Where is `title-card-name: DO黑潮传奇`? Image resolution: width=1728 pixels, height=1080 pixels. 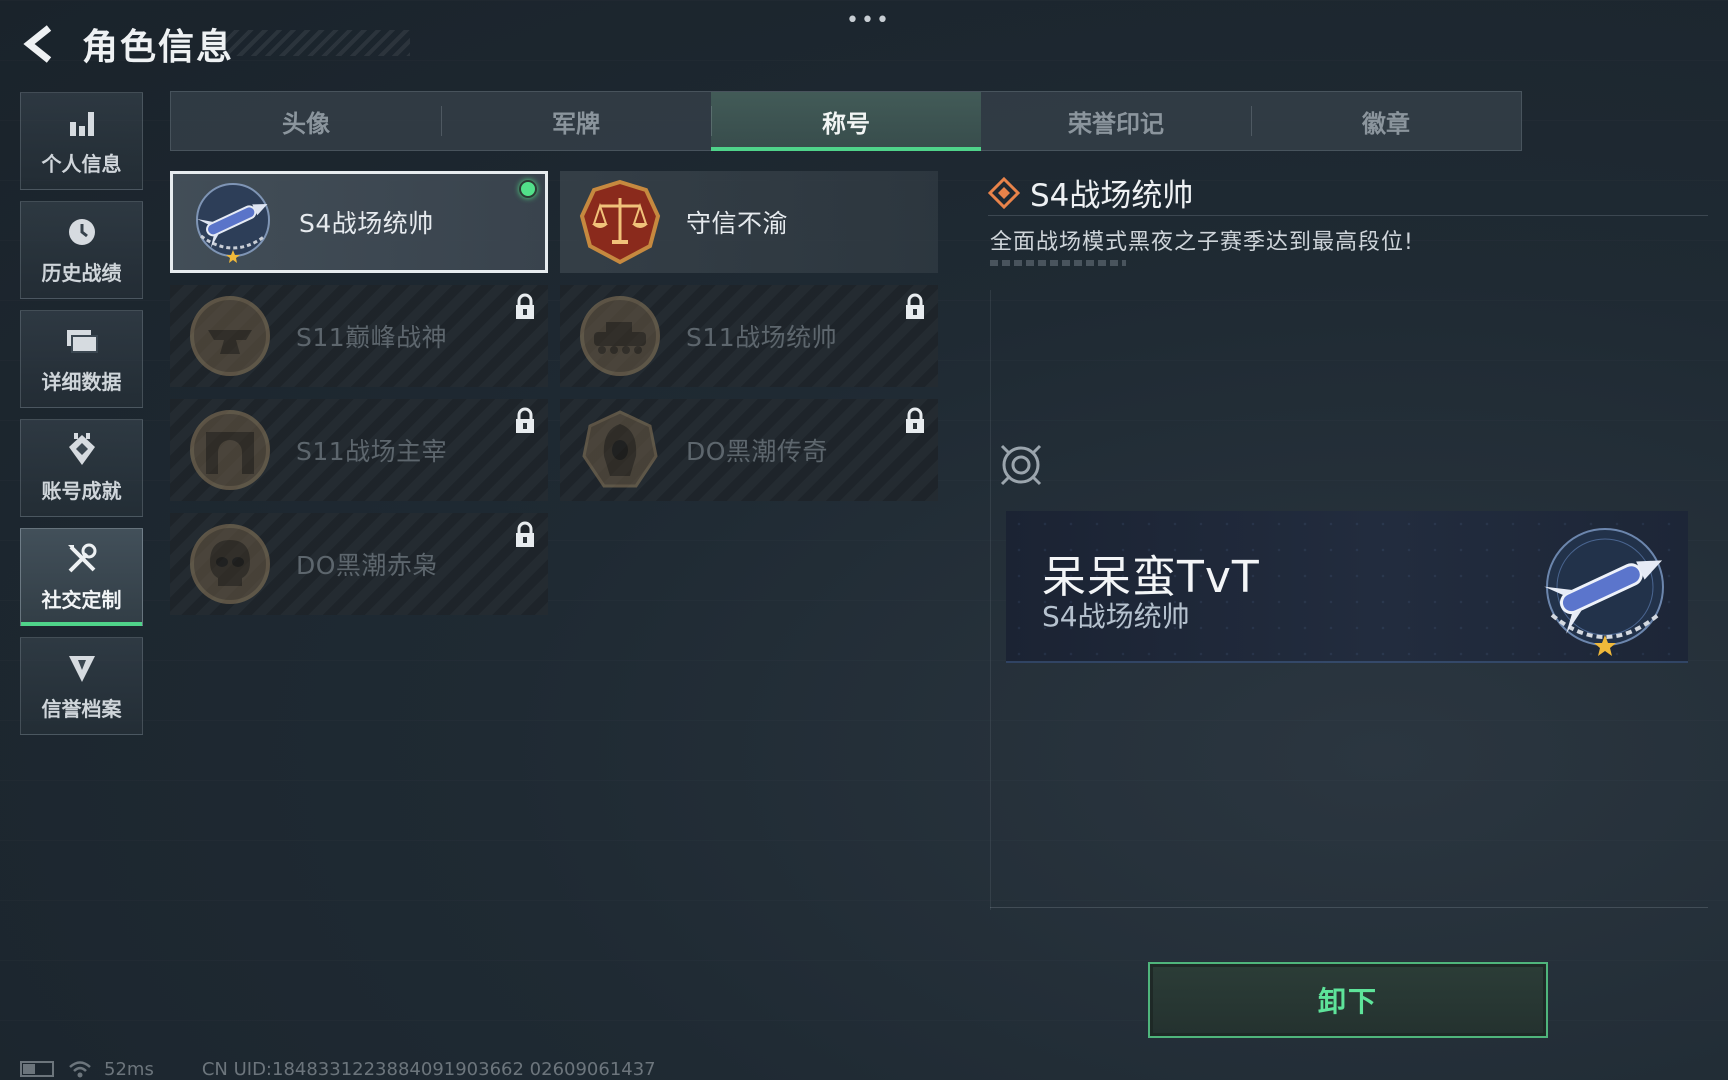
title-card-name: DO黑潮传奇 is located at coordinates (757, 451).